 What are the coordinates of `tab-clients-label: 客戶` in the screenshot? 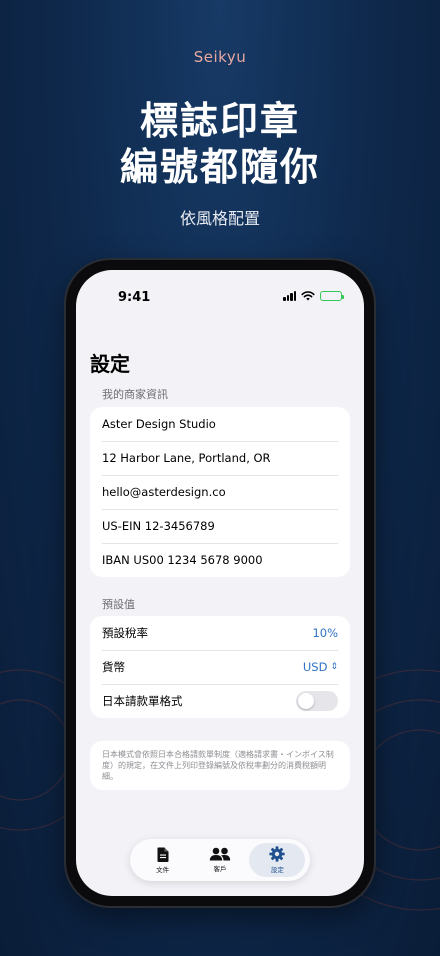 It's located at (220, 869).